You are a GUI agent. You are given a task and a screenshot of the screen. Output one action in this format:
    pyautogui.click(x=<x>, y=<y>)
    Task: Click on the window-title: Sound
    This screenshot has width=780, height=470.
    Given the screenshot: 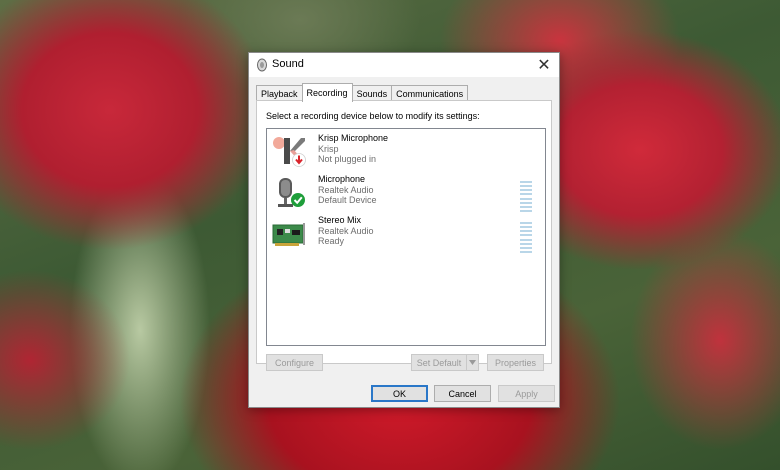 What is the action you would take?
    pyautogui.click(x=288, y=64)
    